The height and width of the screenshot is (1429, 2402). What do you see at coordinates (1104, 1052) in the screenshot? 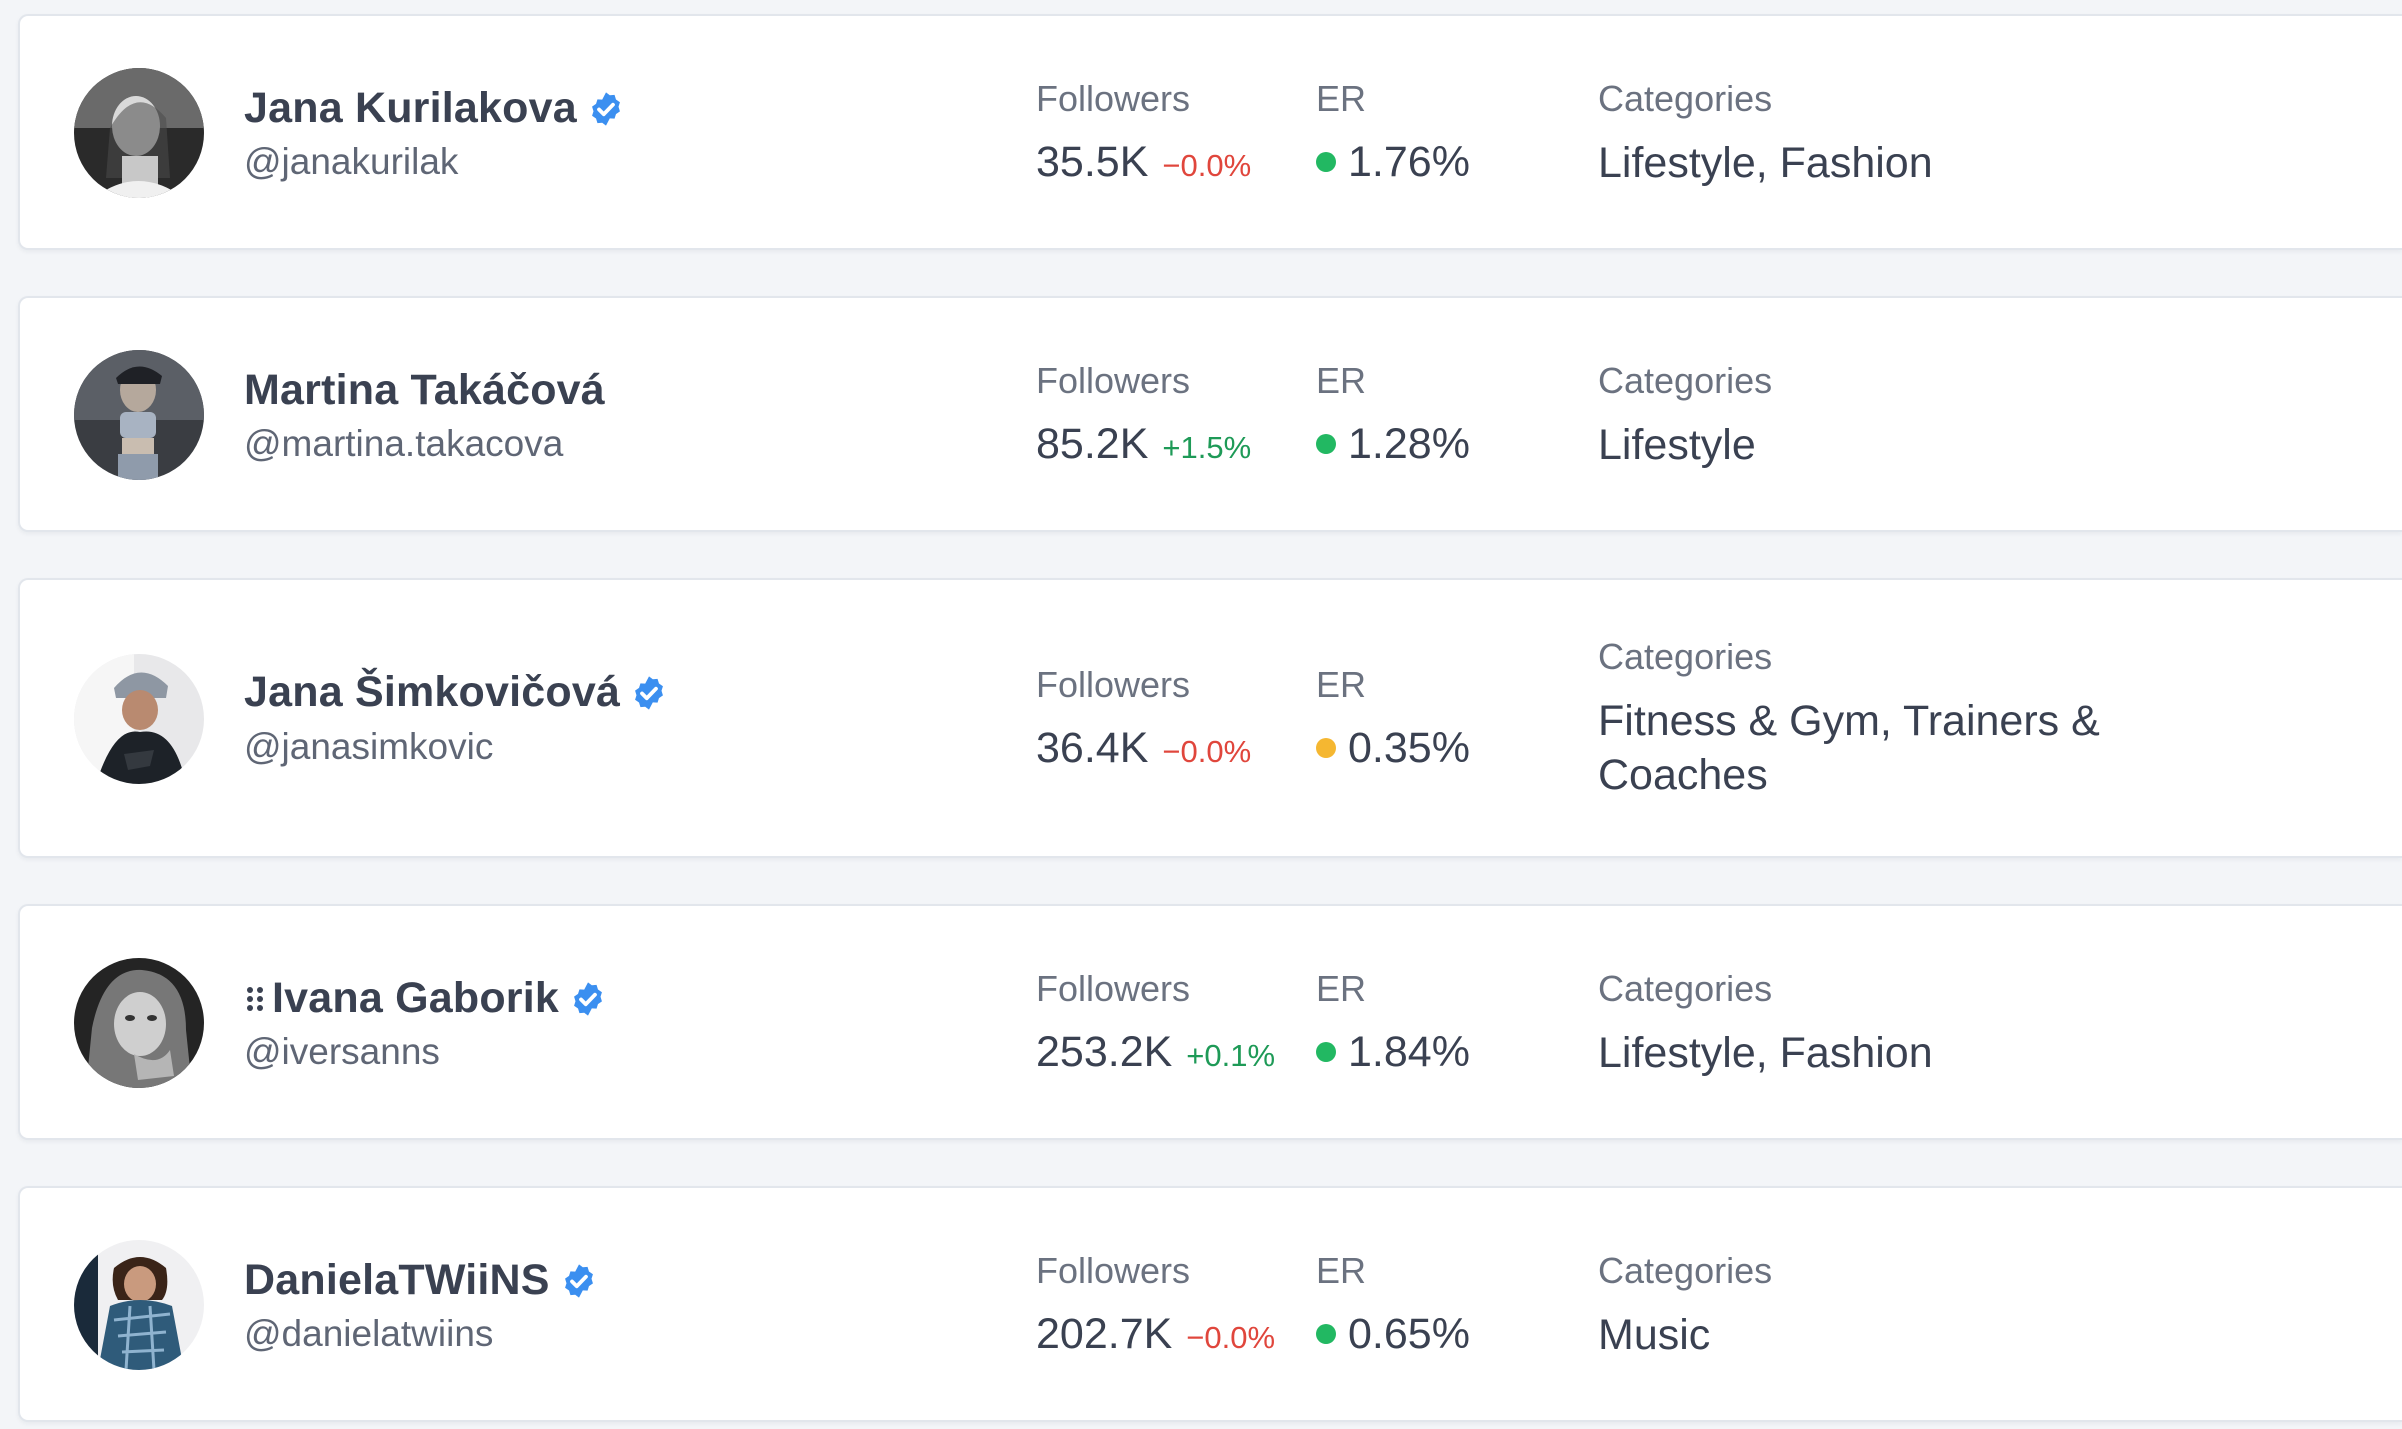
I see `followers-count: 253.2K` at bounding box center [1104, 1052].